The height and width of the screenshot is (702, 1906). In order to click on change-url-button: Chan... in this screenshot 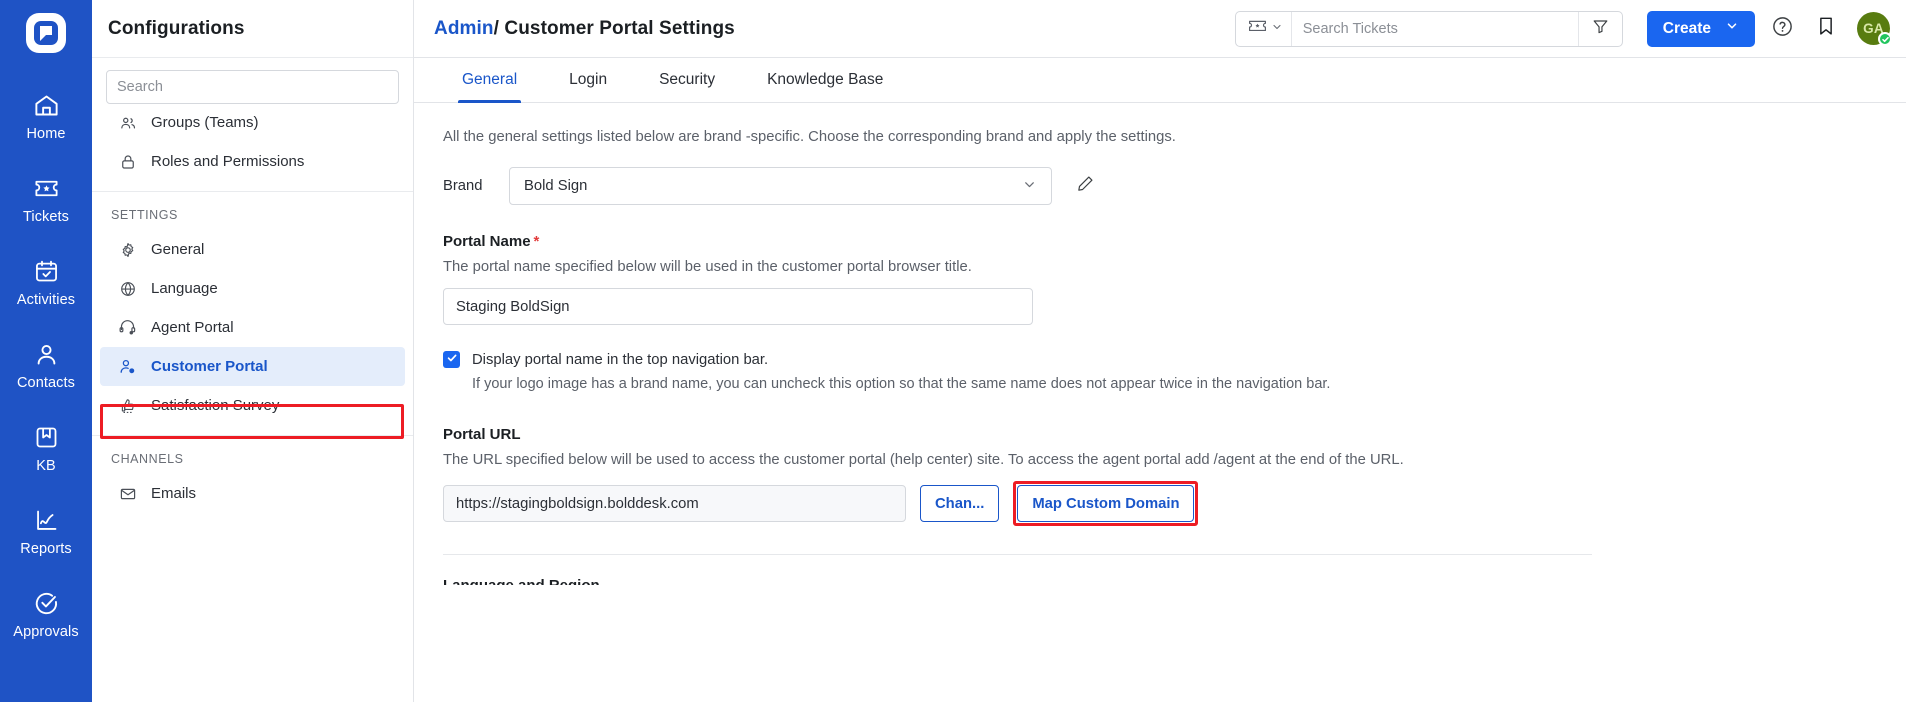, I will do `click(960, 503)`.